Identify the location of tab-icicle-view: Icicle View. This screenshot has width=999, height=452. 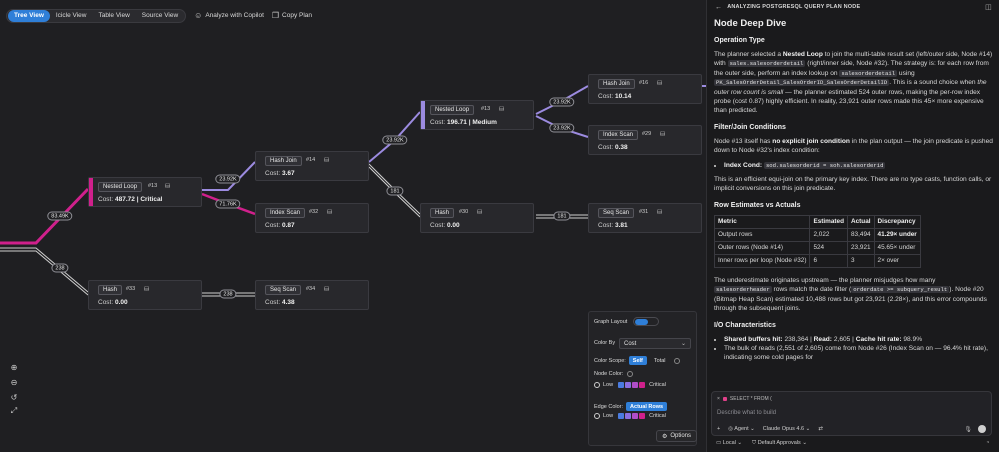
(71, 16).